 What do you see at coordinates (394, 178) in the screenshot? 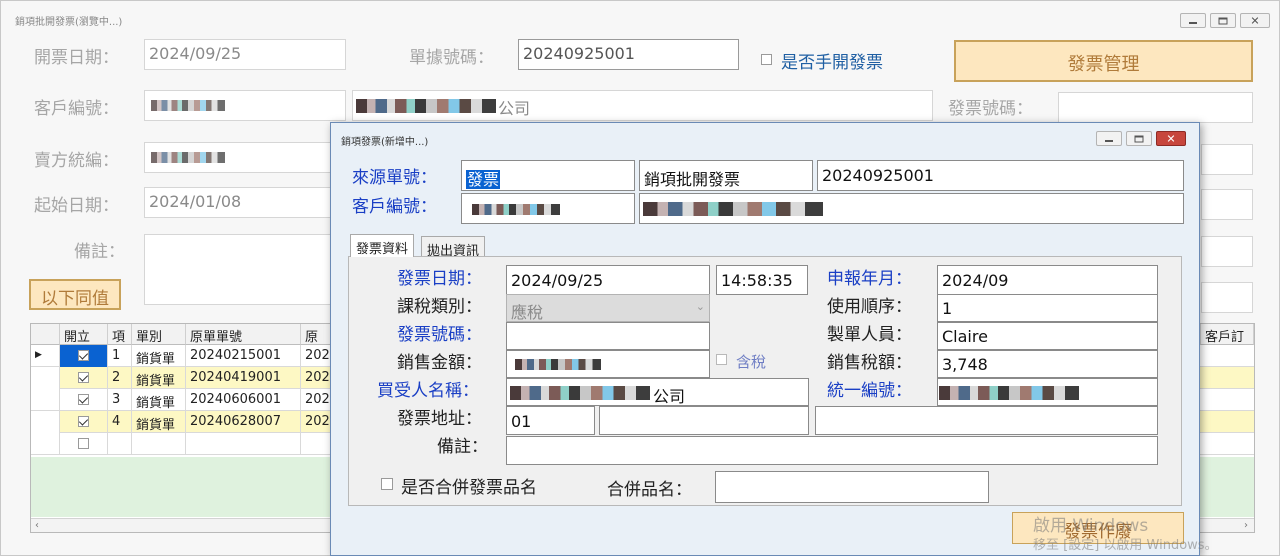
I see `source-no-label: 來源單號：` at bounding box center [394, 178].